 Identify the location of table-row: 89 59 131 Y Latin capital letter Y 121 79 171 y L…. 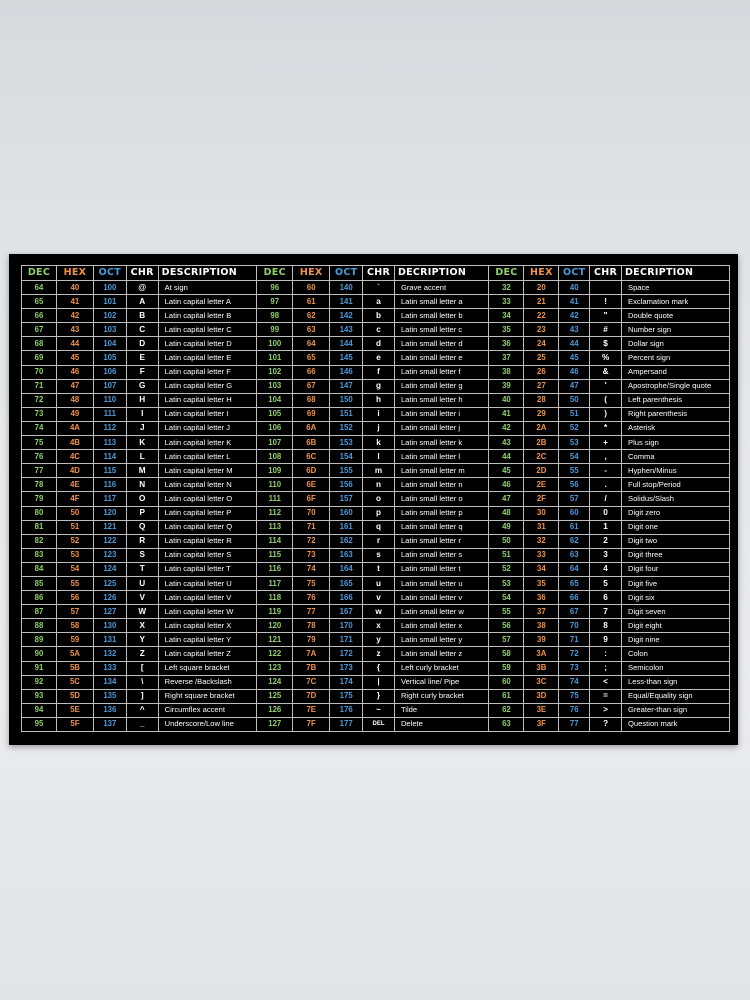
(375, 640).